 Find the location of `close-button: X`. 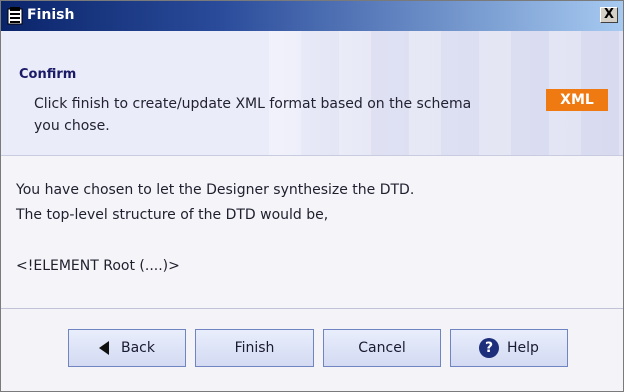

close-button: X is located at coordinates (609, 15).